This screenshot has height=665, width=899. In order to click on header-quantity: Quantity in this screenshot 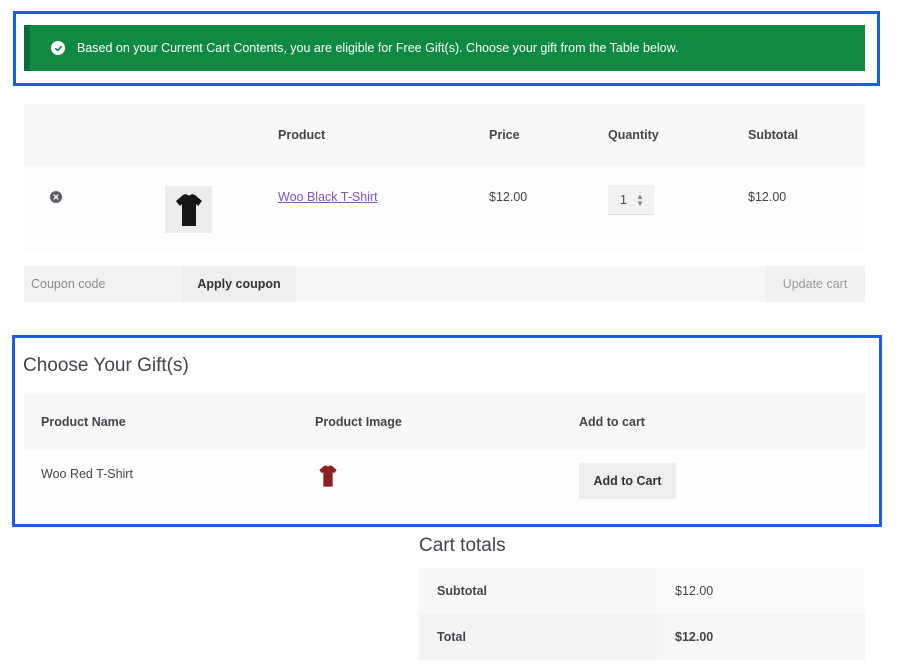, I will do `click(633, 135)`.